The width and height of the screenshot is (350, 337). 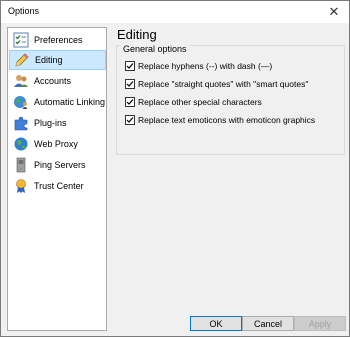 I want to click on globe-person-icon, so click(x=21, y=102).